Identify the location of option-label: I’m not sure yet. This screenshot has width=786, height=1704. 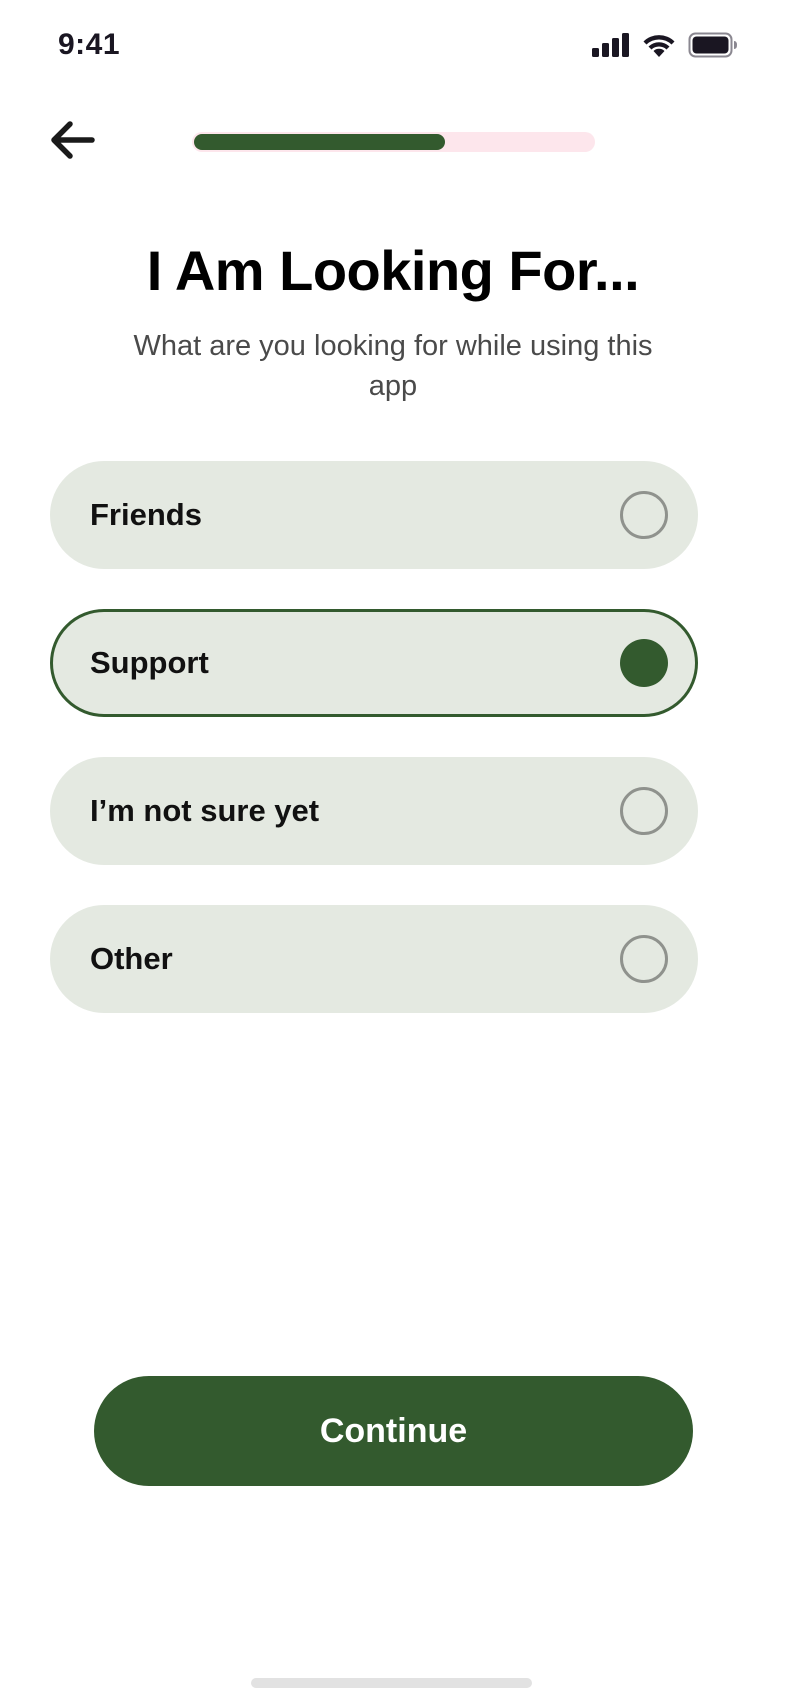
(205, 810).